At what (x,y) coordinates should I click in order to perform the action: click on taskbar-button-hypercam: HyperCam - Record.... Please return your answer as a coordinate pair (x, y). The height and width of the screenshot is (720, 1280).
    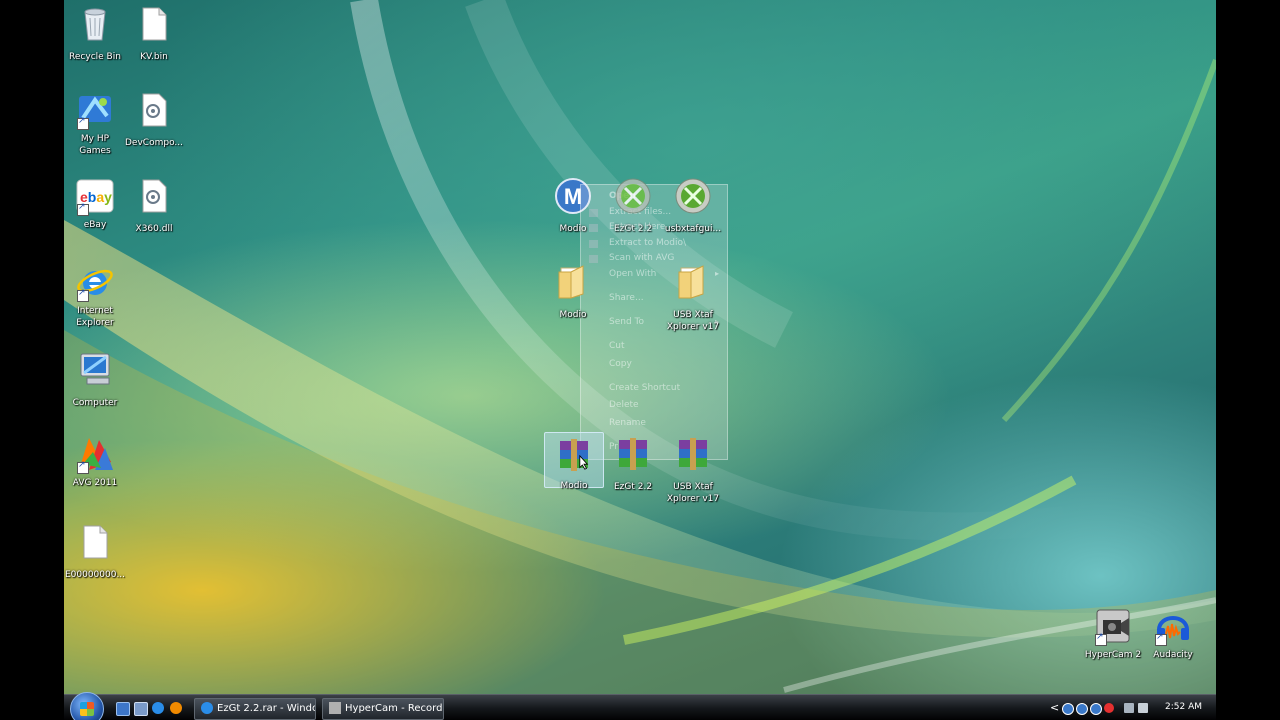
    Looking at the image, I should click on (383, 709).